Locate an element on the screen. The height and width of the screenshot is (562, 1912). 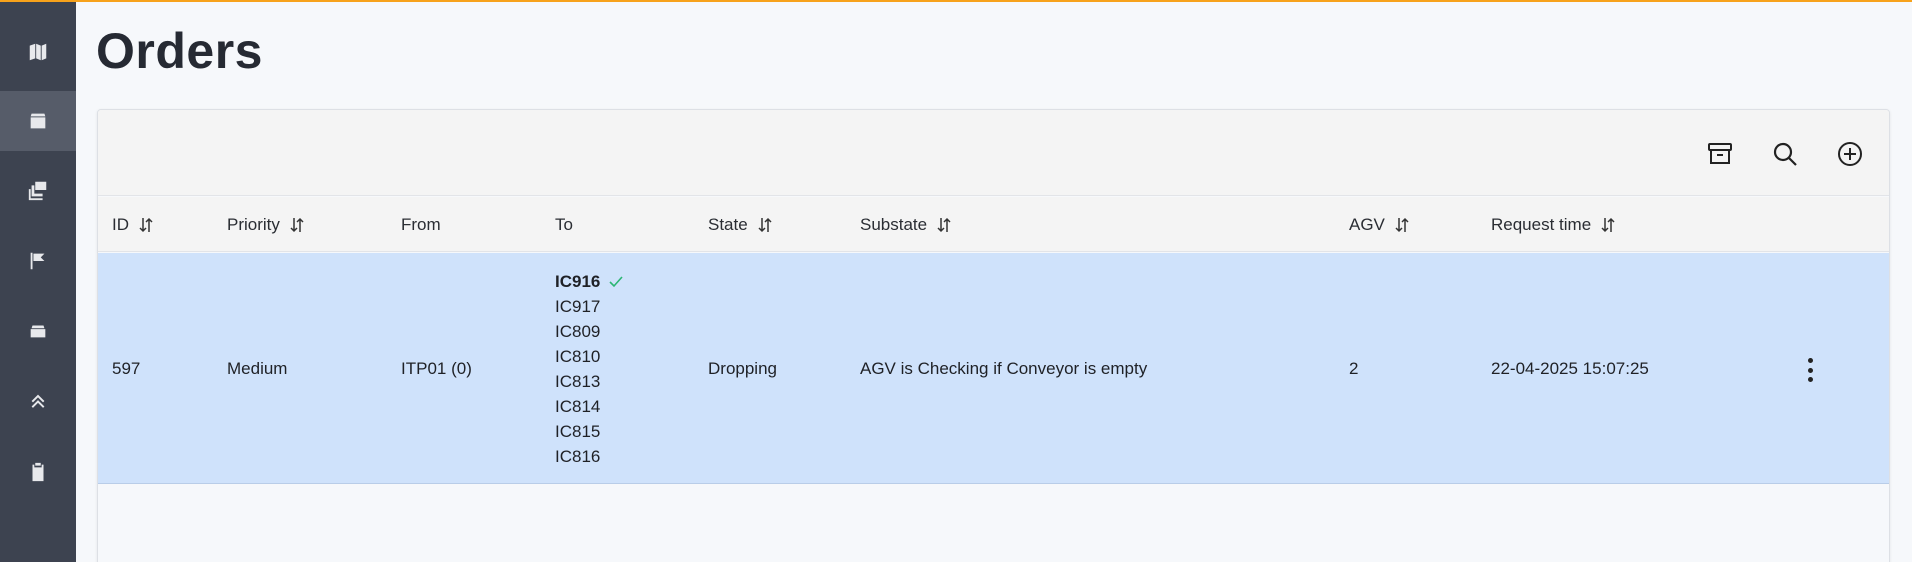
column-header-label: Request time is located at coordinates (1541, 224).